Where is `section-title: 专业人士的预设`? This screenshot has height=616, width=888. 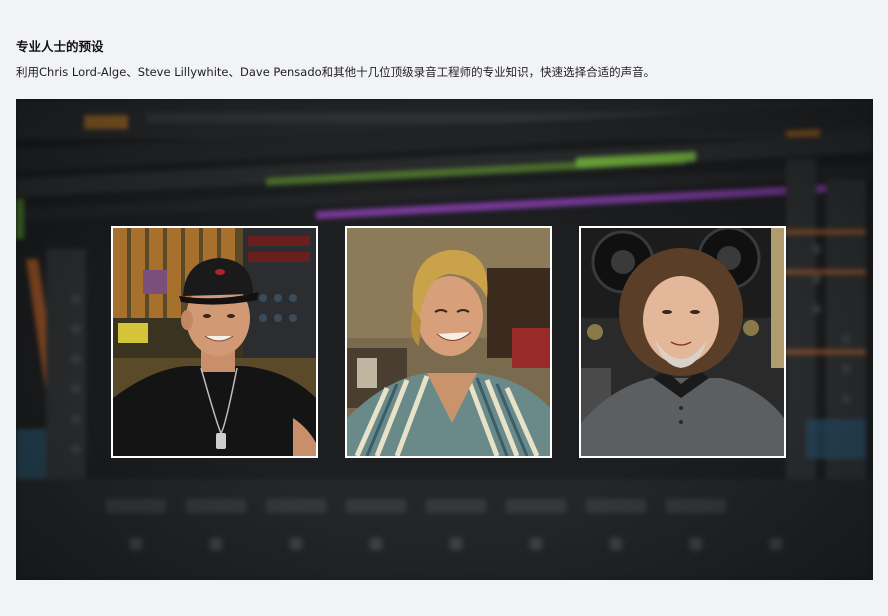
section-title: 专业人士的预设 is located at coordinates (60, 46).